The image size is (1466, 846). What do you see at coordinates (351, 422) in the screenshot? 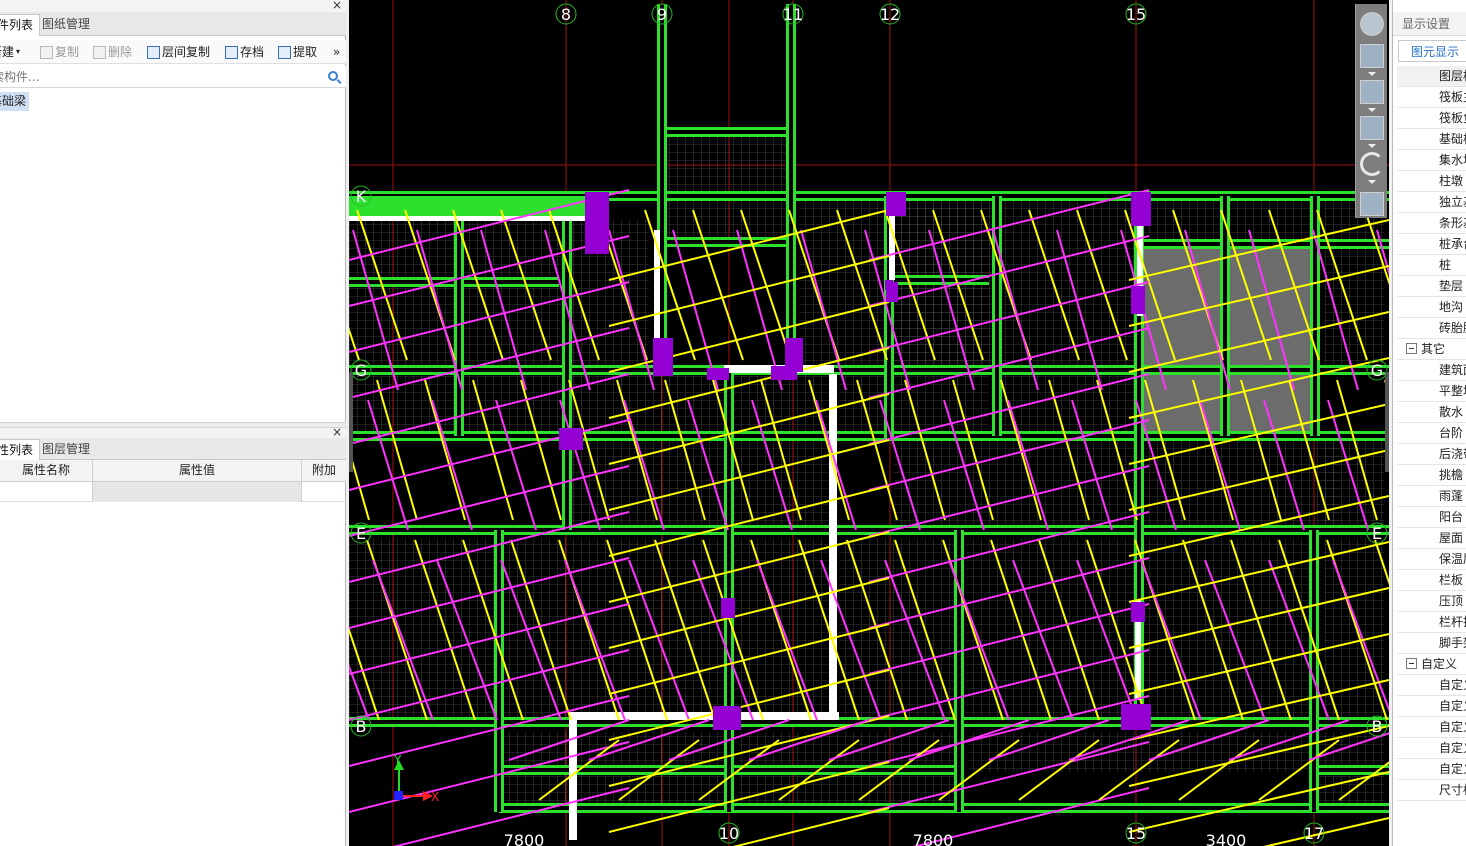
I see `left-resize-handle` at bounding box center [351, 422].